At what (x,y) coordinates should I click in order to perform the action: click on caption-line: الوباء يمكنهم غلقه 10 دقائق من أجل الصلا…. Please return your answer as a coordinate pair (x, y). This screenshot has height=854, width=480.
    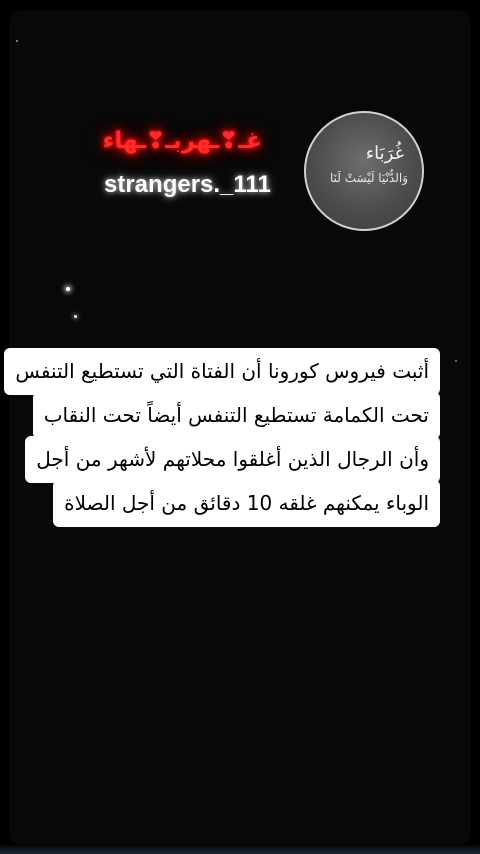
    Looking at the image, I should click on (220, 503).